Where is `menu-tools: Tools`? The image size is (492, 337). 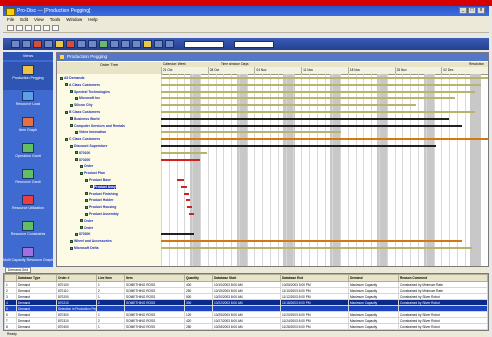 menu-tools: Tools is located at coordinates (55, 19).